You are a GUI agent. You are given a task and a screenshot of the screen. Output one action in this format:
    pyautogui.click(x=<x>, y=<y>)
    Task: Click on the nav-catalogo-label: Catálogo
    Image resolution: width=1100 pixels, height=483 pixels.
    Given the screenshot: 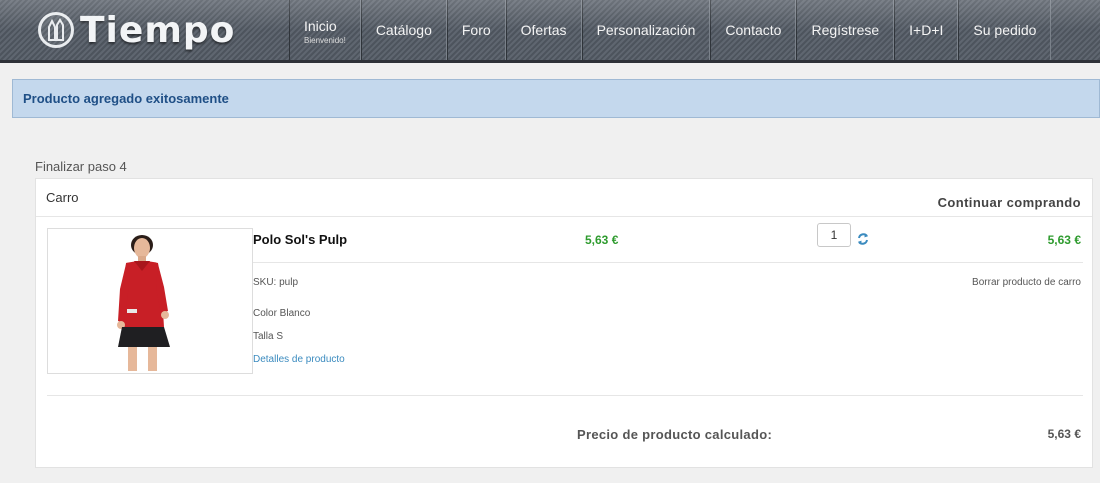 What is the action you would take?
    pyautogui.click(x=403, y=30)
    